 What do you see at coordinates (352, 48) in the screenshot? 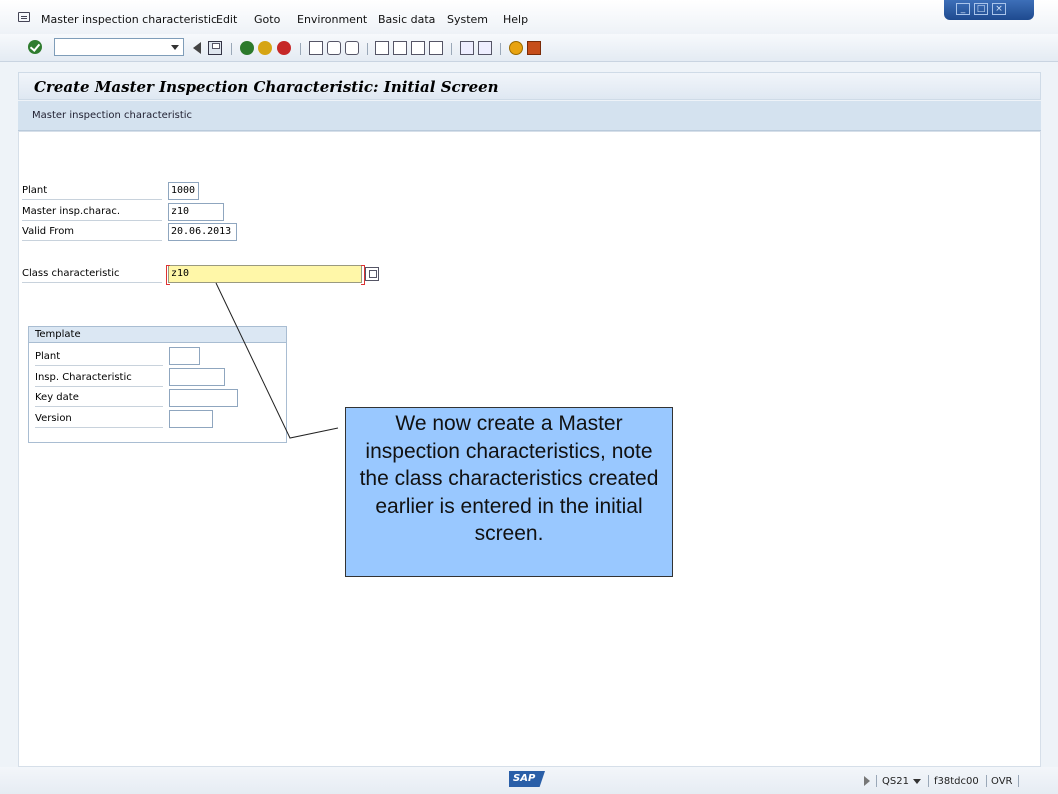
I see `find-next-icon` at bounding box center [352, 48].